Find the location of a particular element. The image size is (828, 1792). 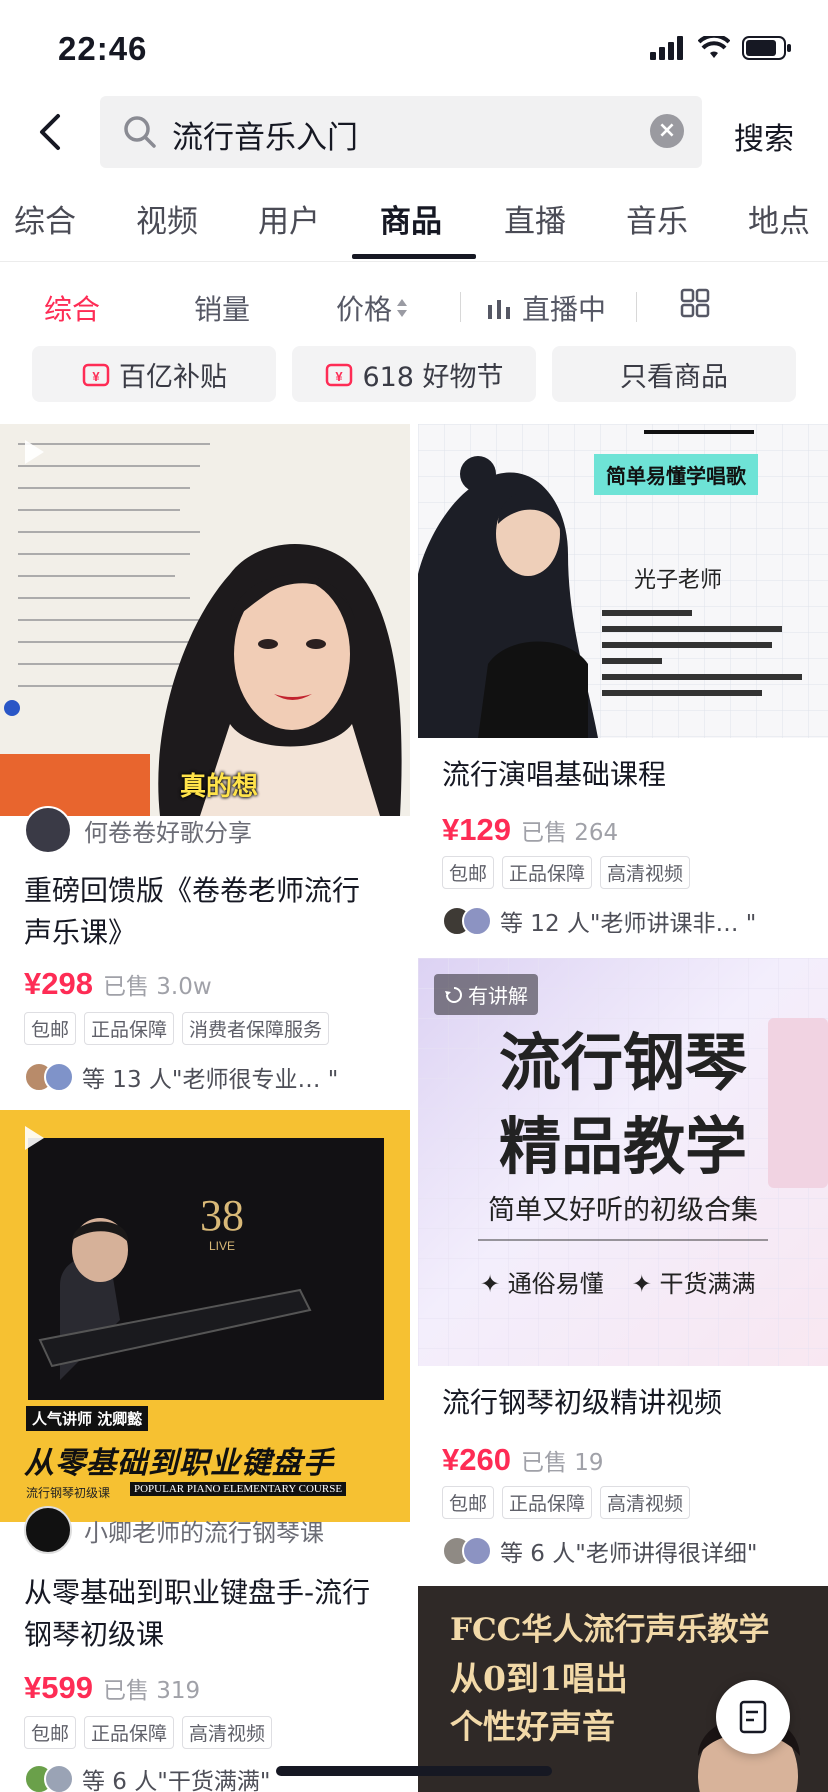

coupon-icon: ¥ is located at coordinates (96, 375).